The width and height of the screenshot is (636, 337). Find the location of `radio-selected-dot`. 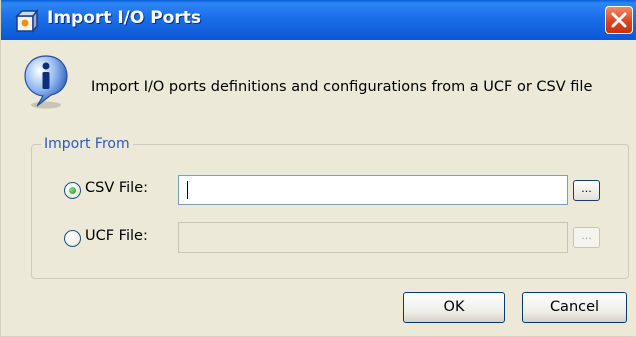

radio-selected-dot is located at coordinates (72, 190).